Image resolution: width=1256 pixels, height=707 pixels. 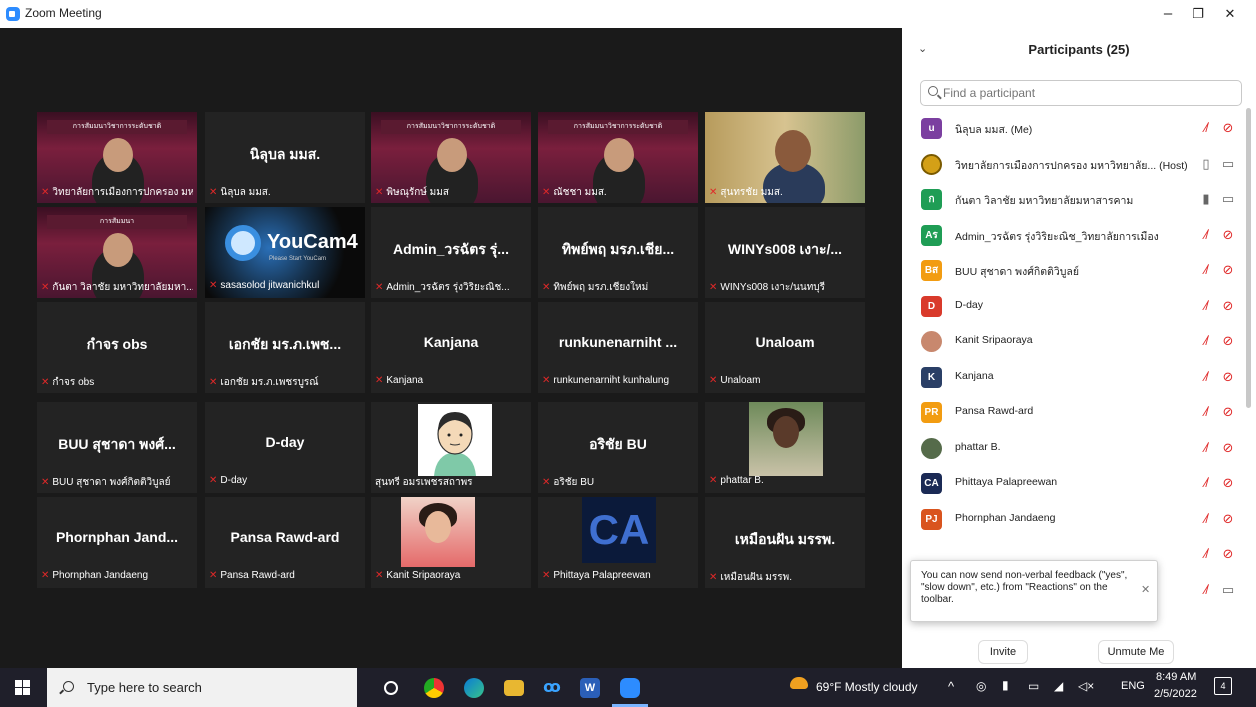 I want to click on battery-icon: ▭, so click(x=1033, y=693).